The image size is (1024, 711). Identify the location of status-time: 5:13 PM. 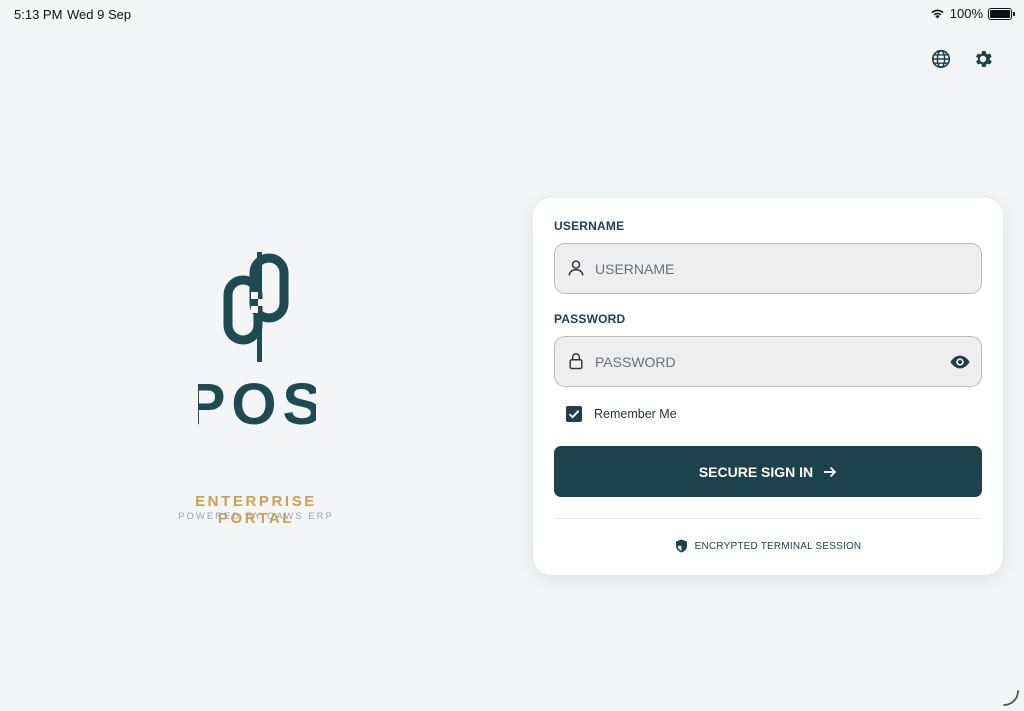
(38, 14).